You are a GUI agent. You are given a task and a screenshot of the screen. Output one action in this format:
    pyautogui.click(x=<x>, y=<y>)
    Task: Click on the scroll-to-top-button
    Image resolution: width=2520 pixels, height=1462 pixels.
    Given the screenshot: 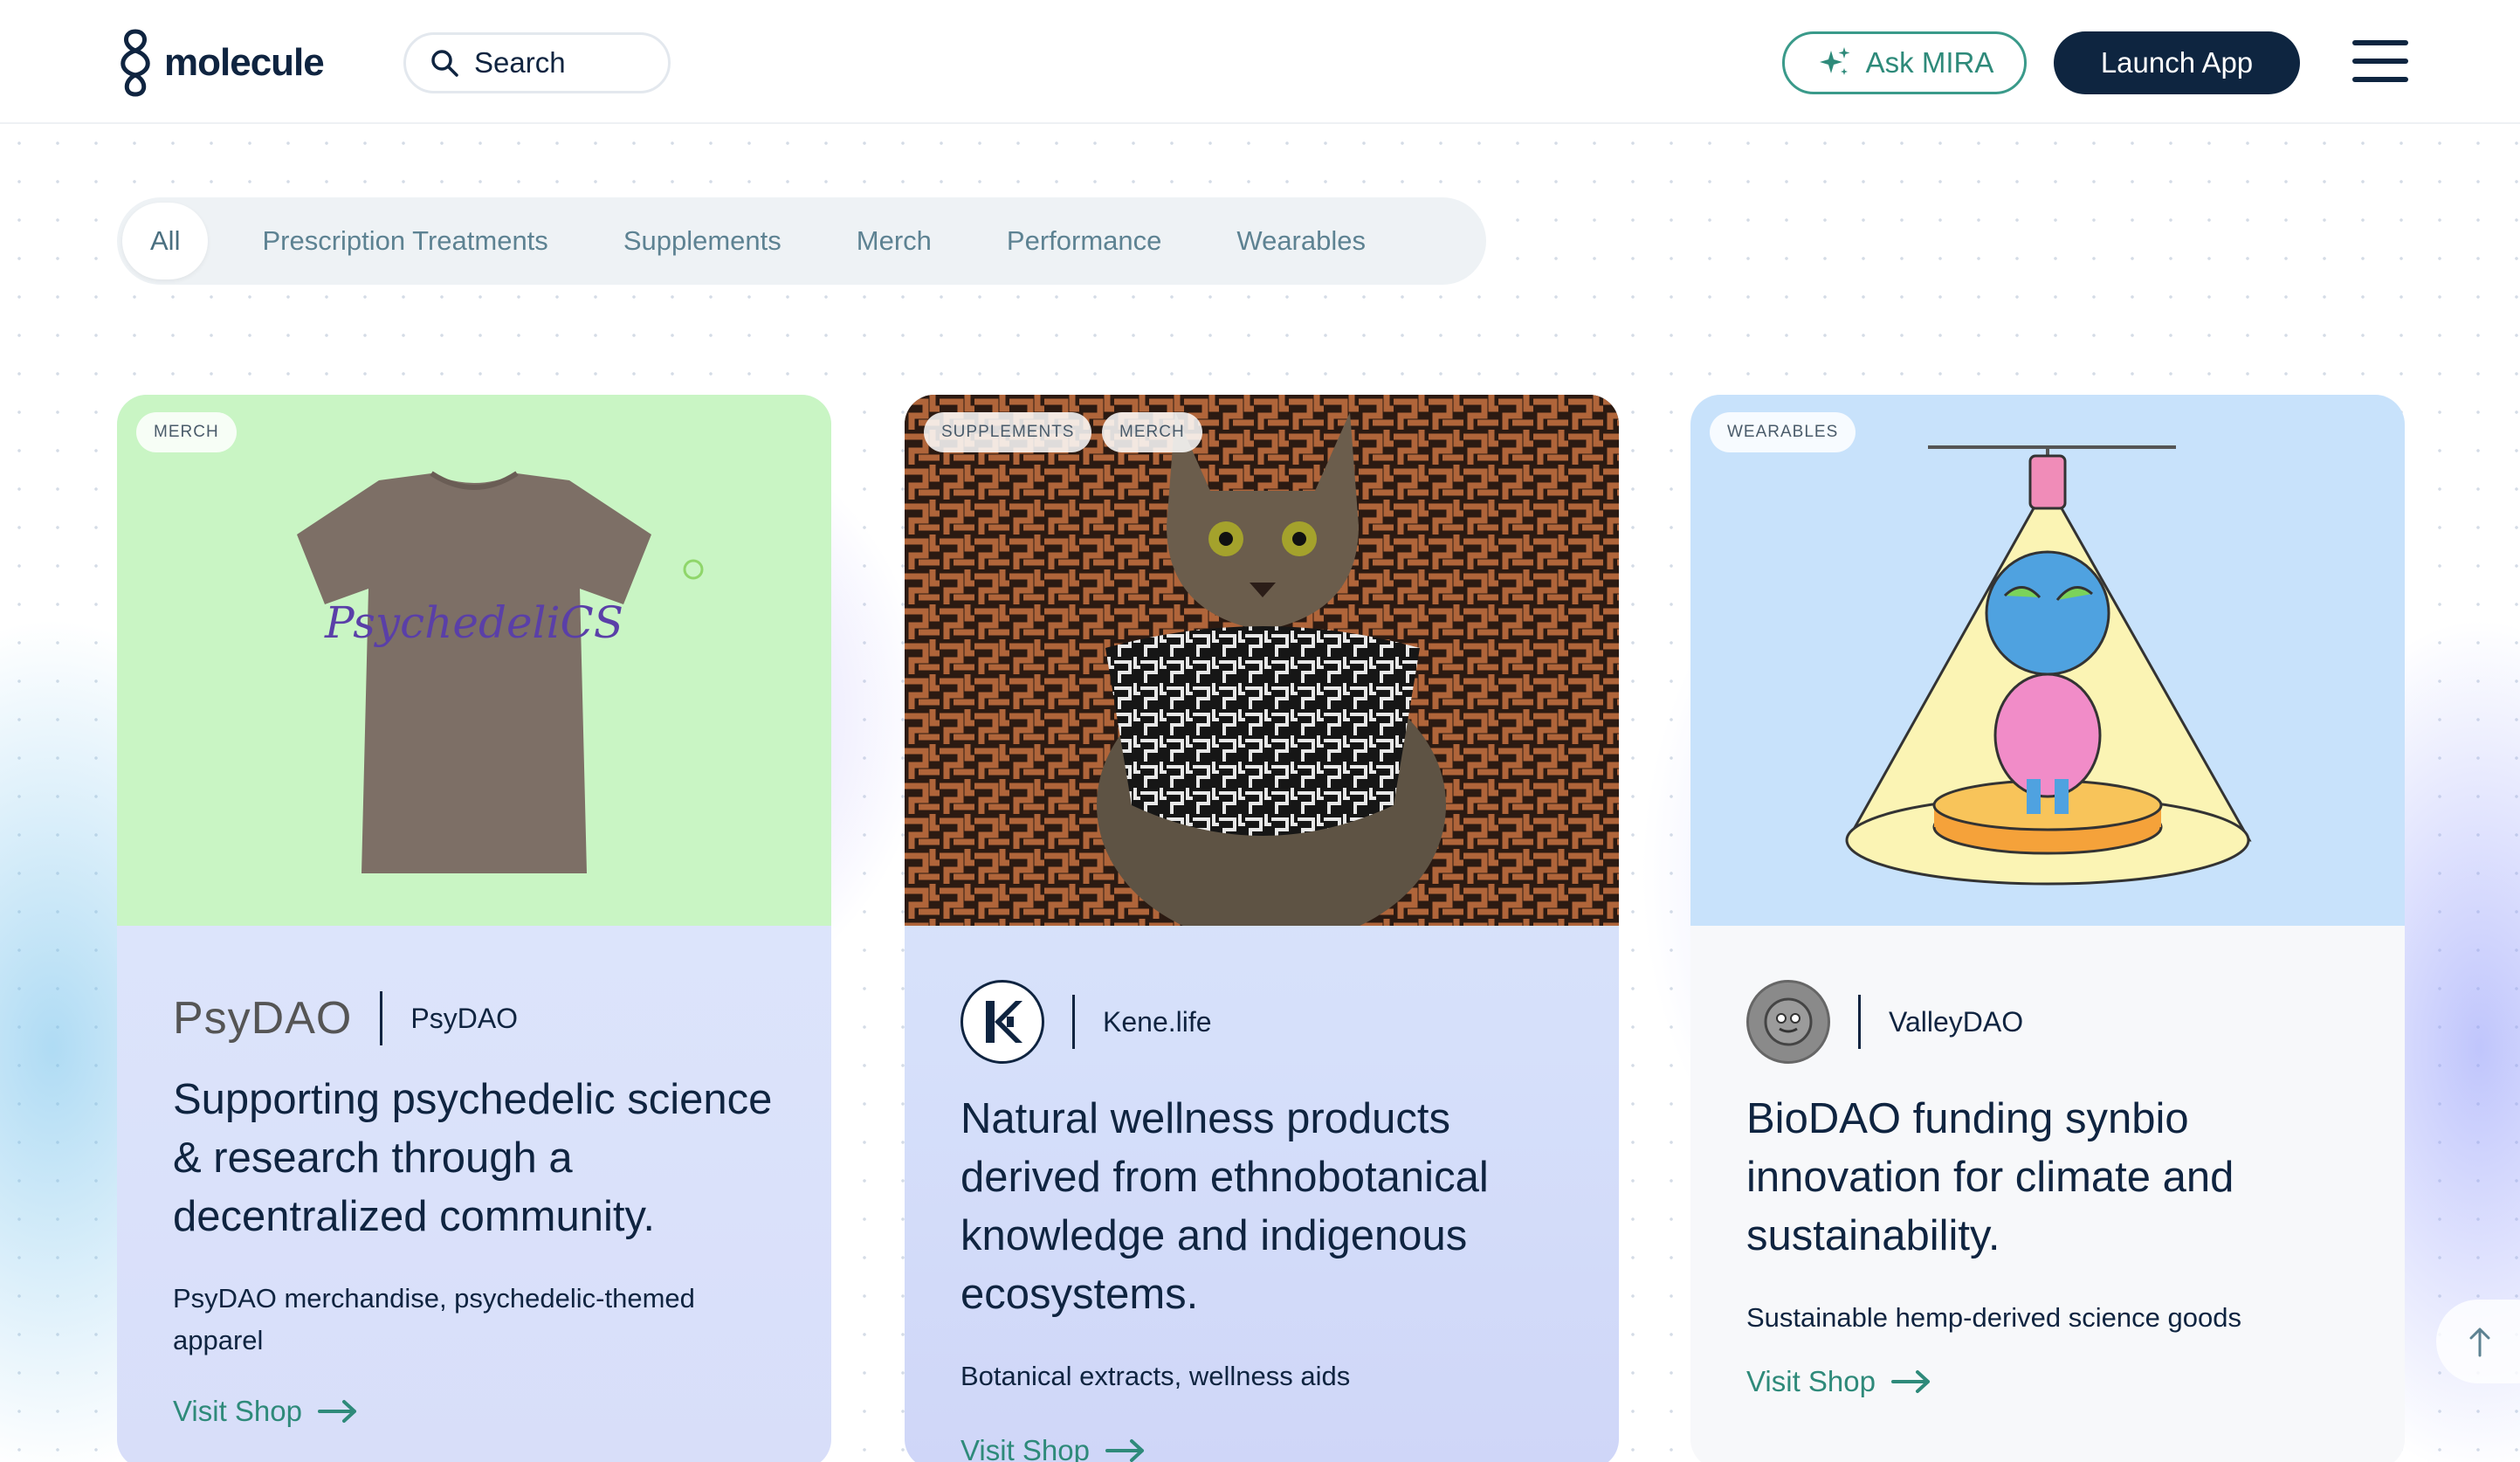 What is the action you would take?
    pyautogui.click(x=2478, y=1341)
    